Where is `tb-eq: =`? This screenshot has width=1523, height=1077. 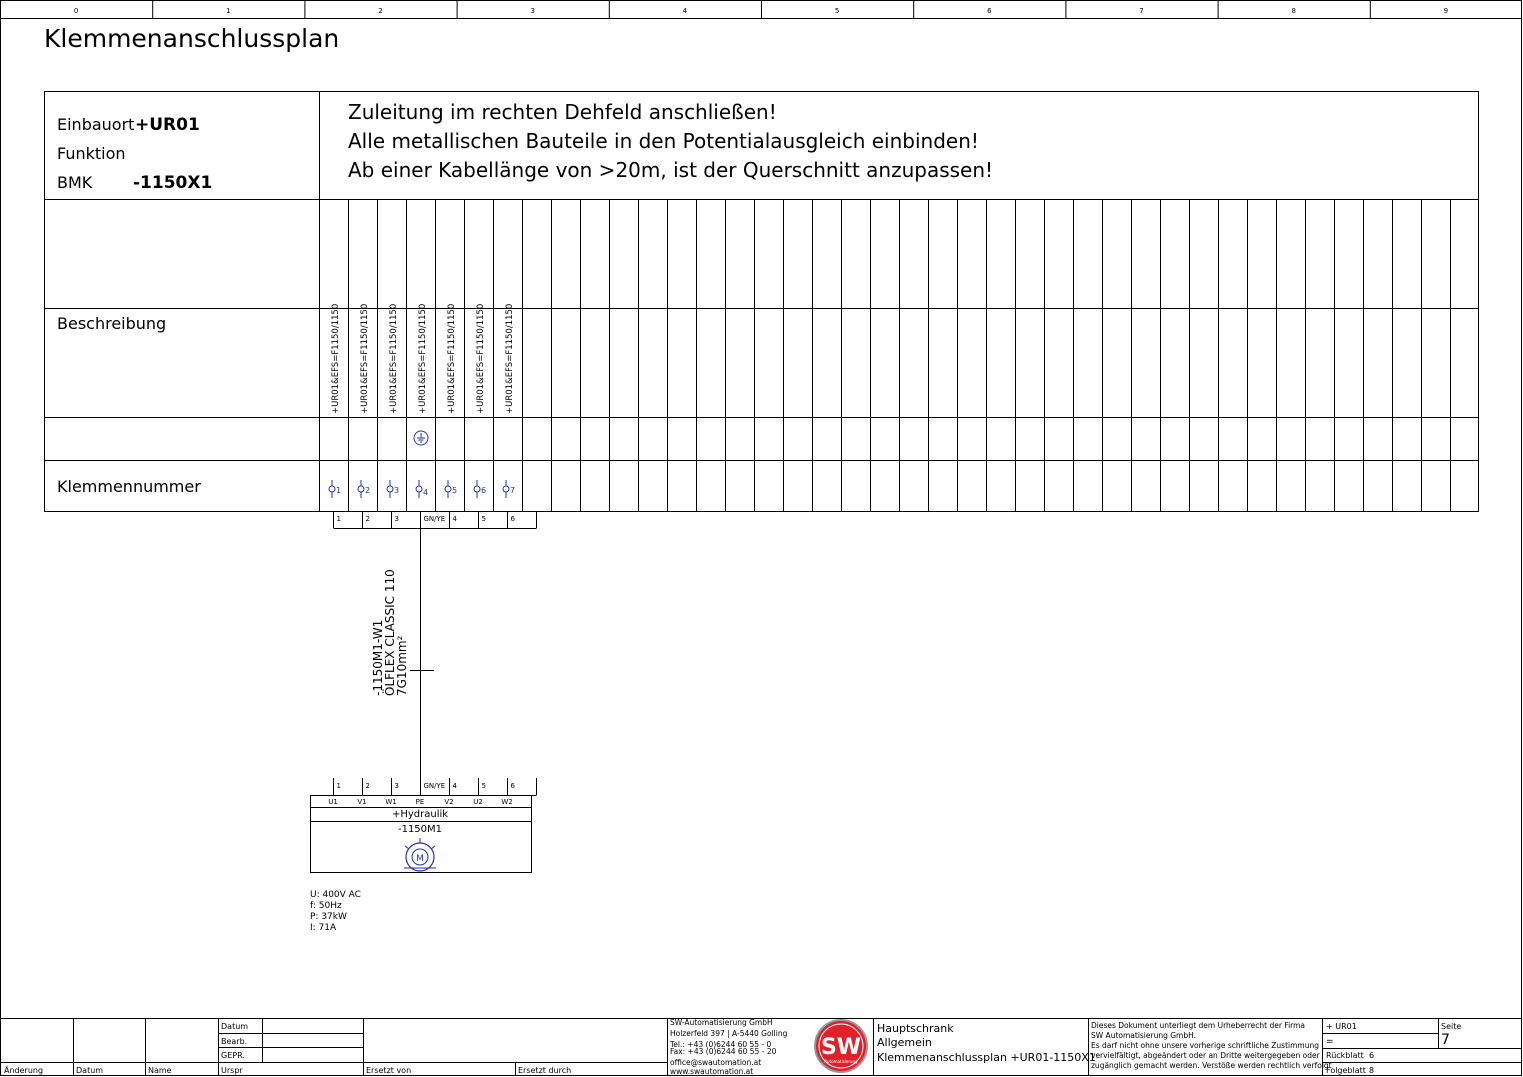 tb-eq: = is located at coordinates (1330, 1042).